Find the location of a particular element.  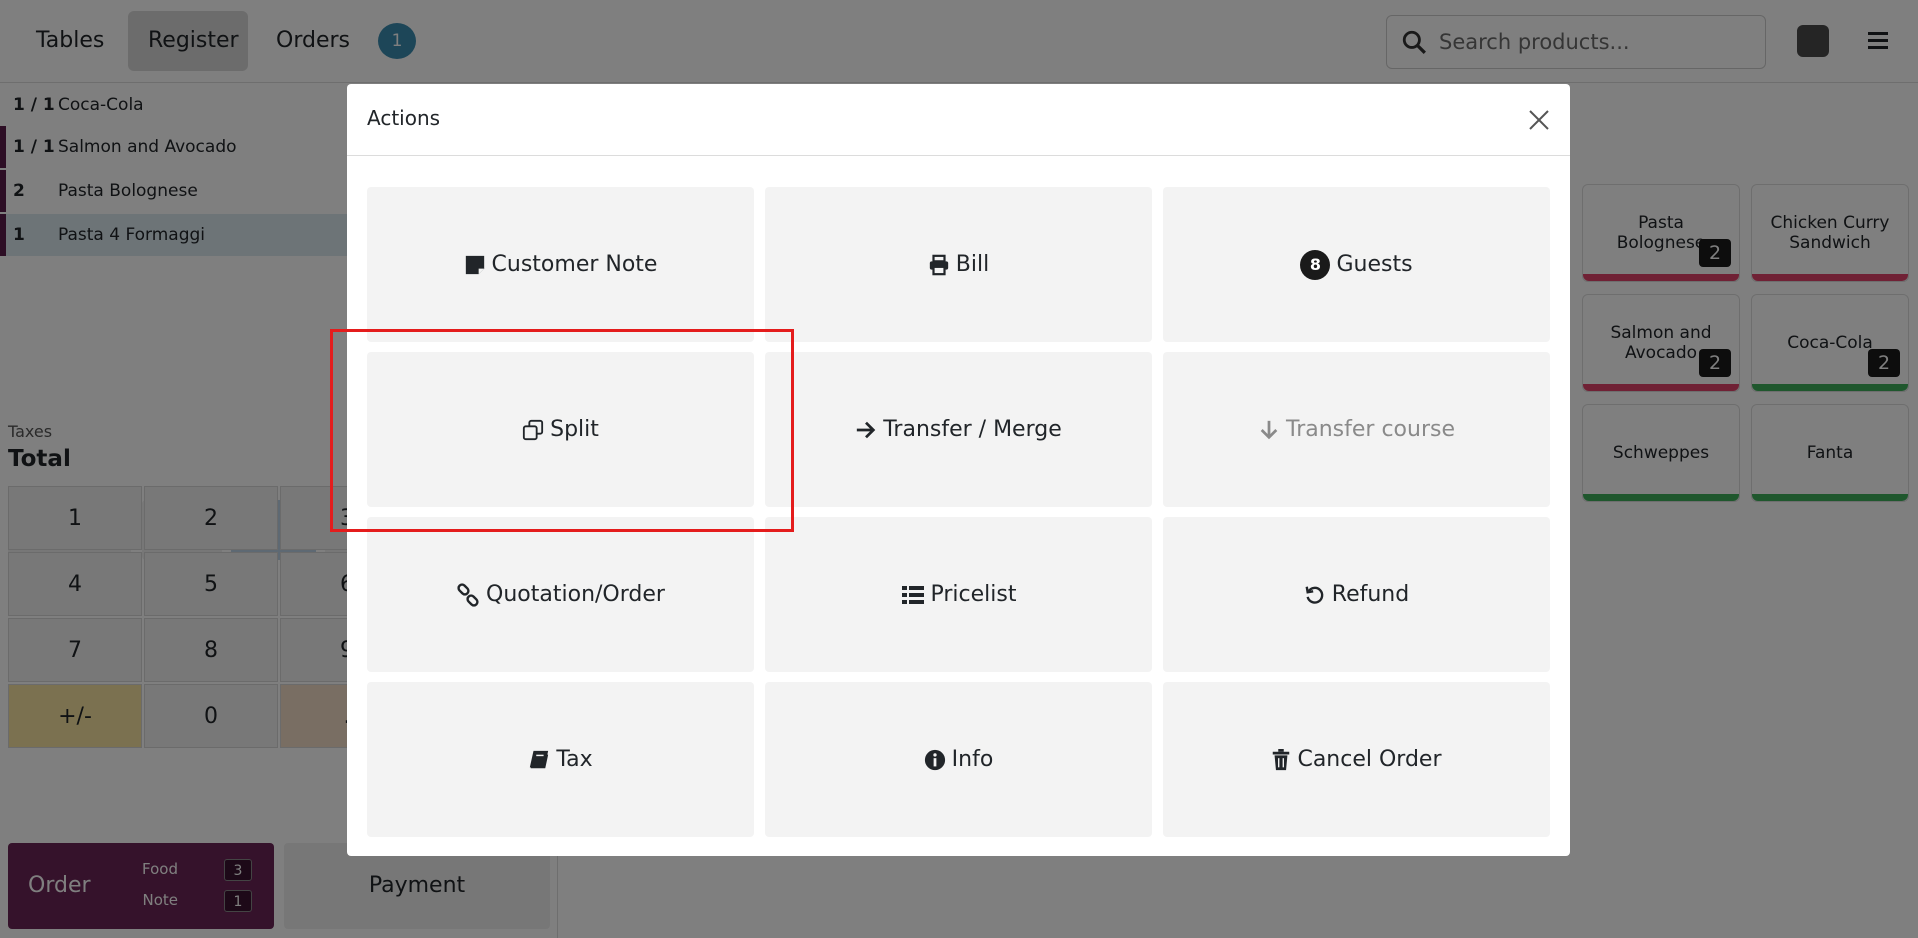

modal-header: Actions is located at coordinates (958, 120).